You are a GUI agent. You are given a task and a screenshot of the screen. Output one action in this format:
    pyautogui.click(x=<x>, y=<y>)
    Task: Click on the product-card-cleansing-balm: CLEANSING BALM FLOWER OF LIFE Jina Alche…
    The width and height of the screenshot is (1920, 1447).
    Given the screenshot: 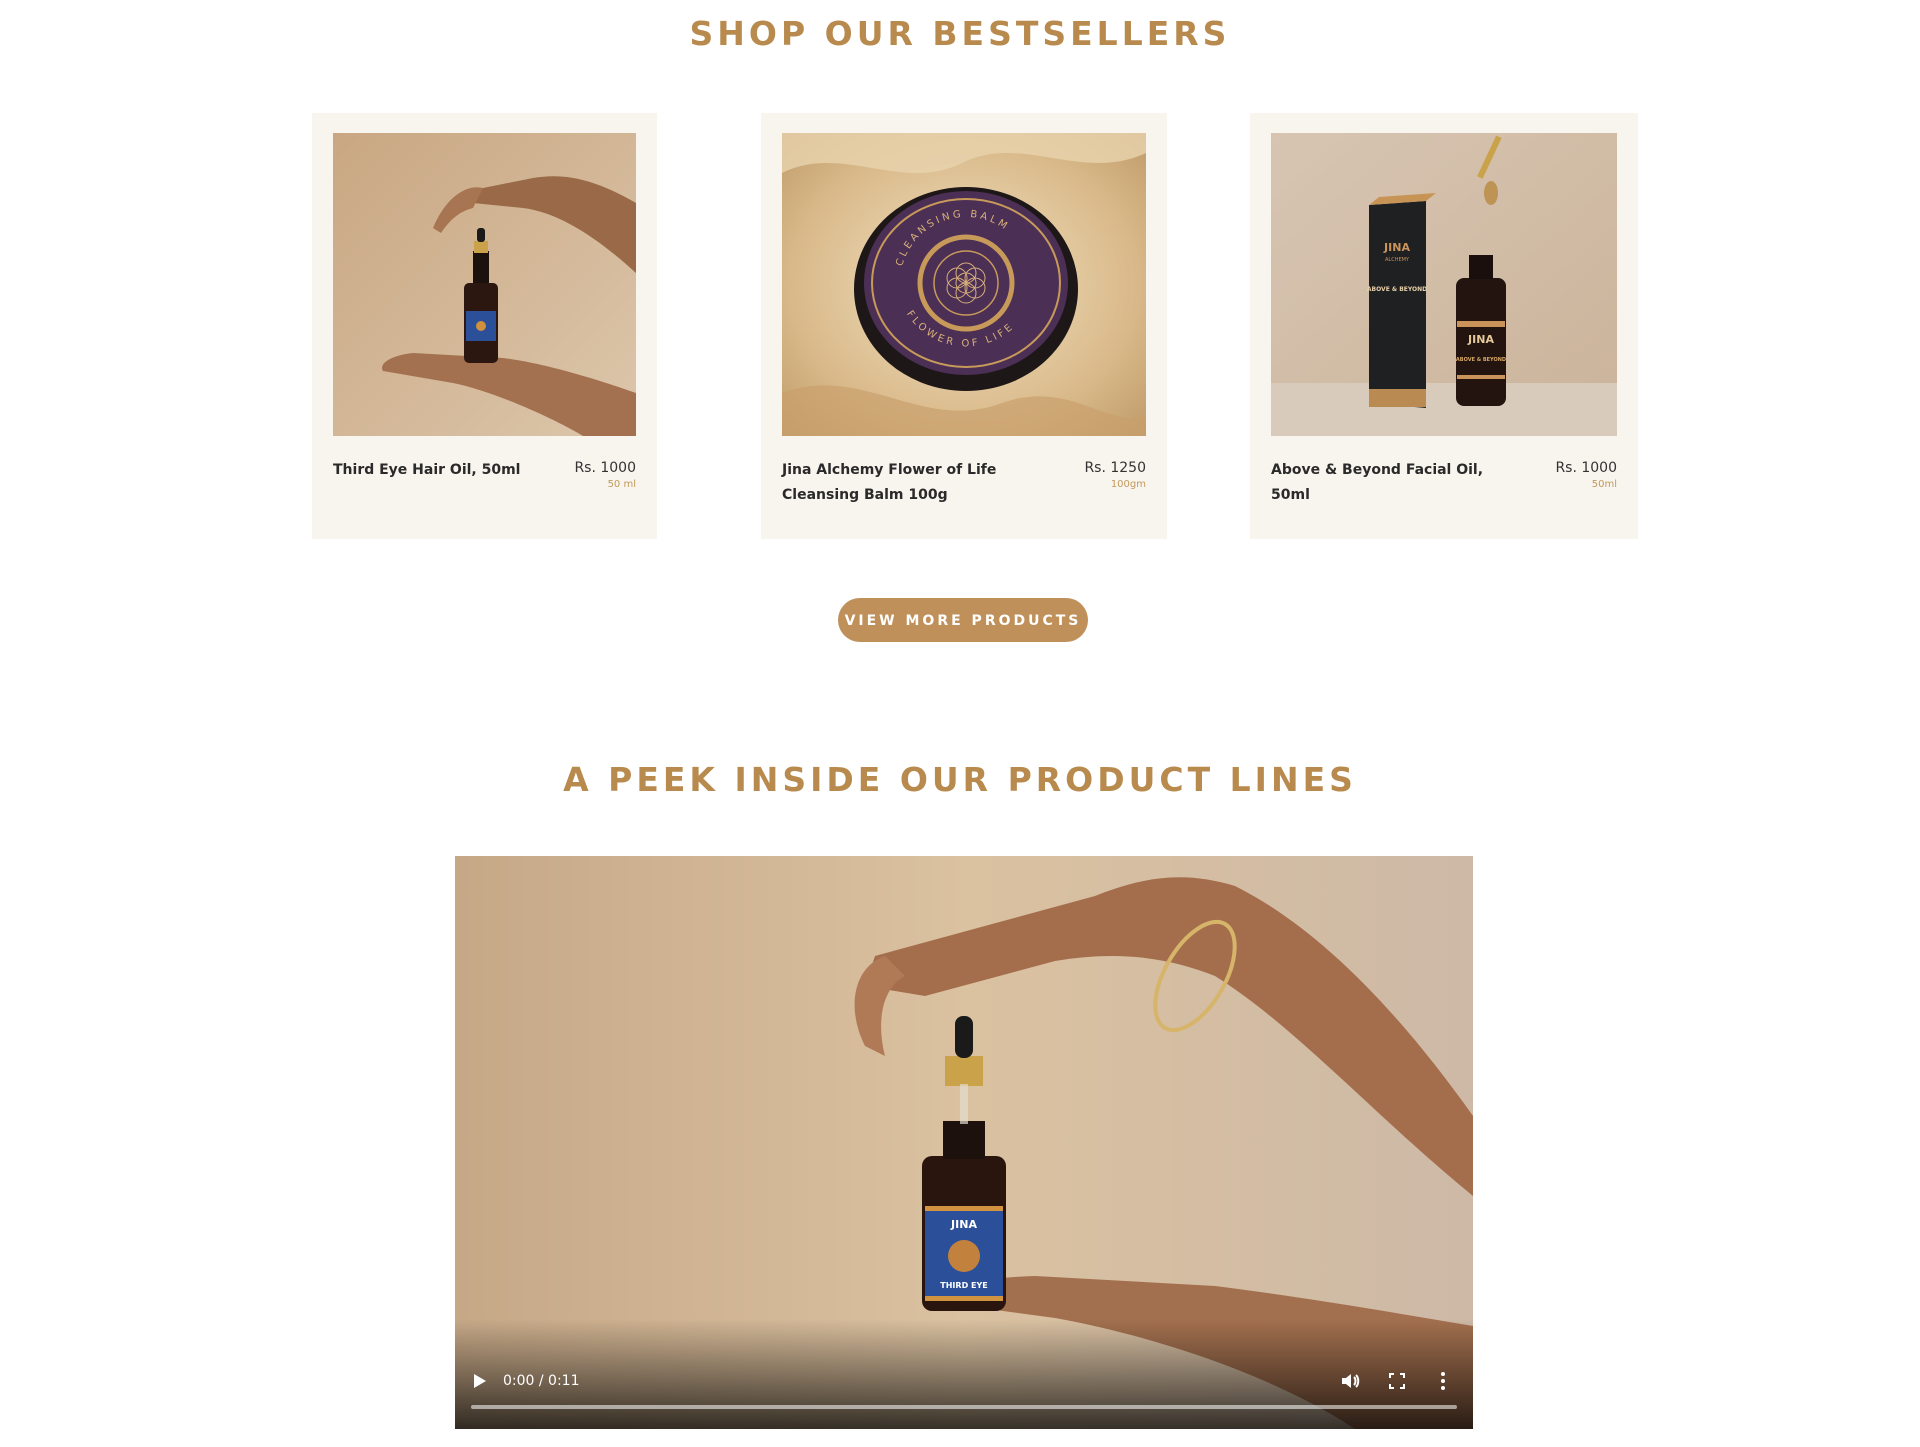 What is the action you would take?
    pyautogui.click(x=964, y=326)
    